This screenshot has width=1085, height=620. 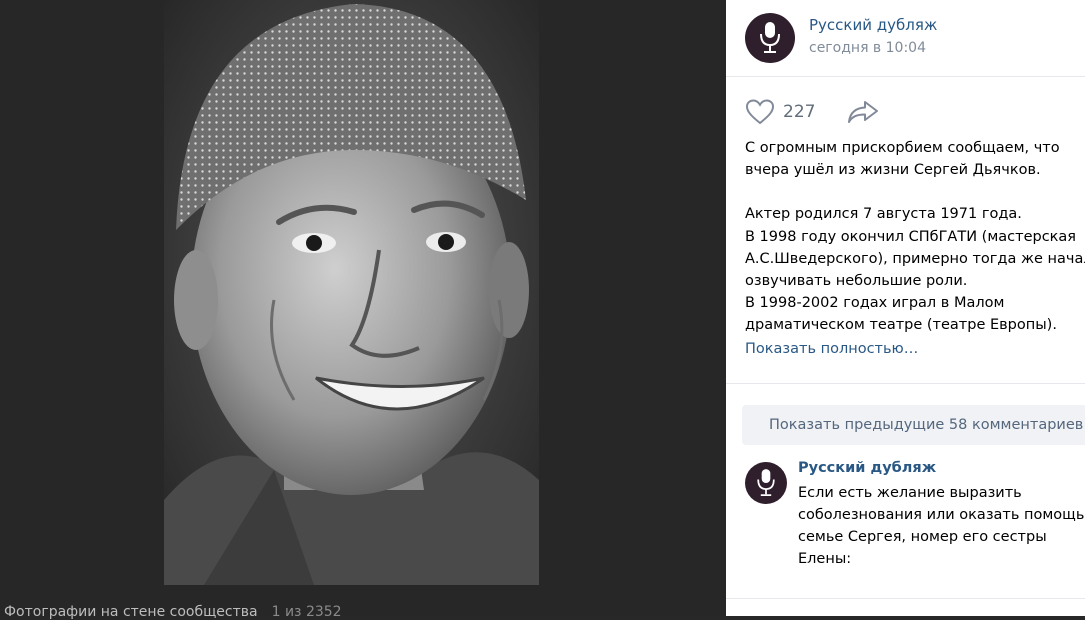 I want to click on like-button: 227, so click(x=780, y=112).